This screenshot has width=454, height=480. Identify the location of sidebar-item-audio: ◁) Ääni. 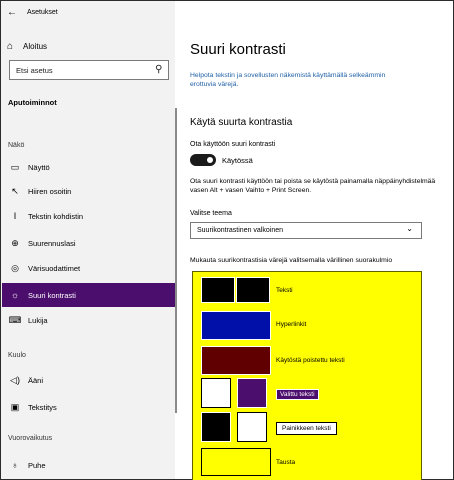
(89, 380).